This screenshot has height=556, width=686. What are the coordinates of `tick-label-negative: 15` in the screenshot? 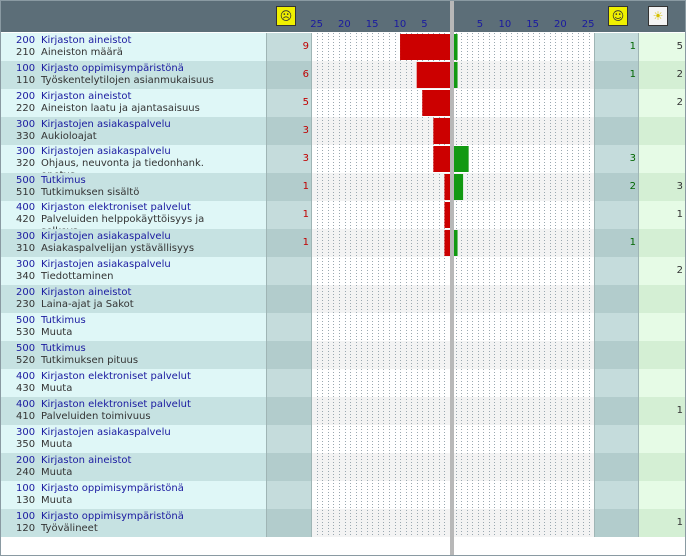 It's located at (372, 24).